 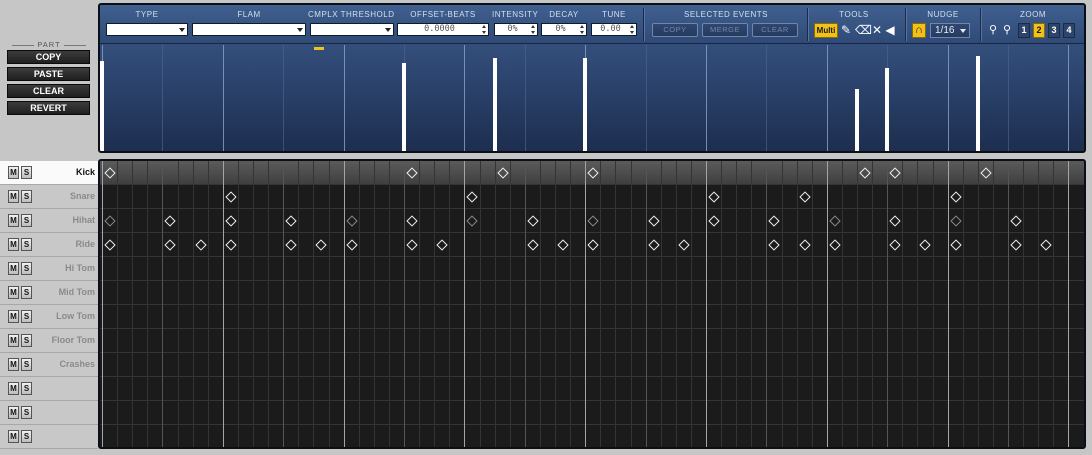 What do you see at coordinates (564, 29) in the screenshot?
I see `decay-input: 0%` at bounding box center [564, 29].